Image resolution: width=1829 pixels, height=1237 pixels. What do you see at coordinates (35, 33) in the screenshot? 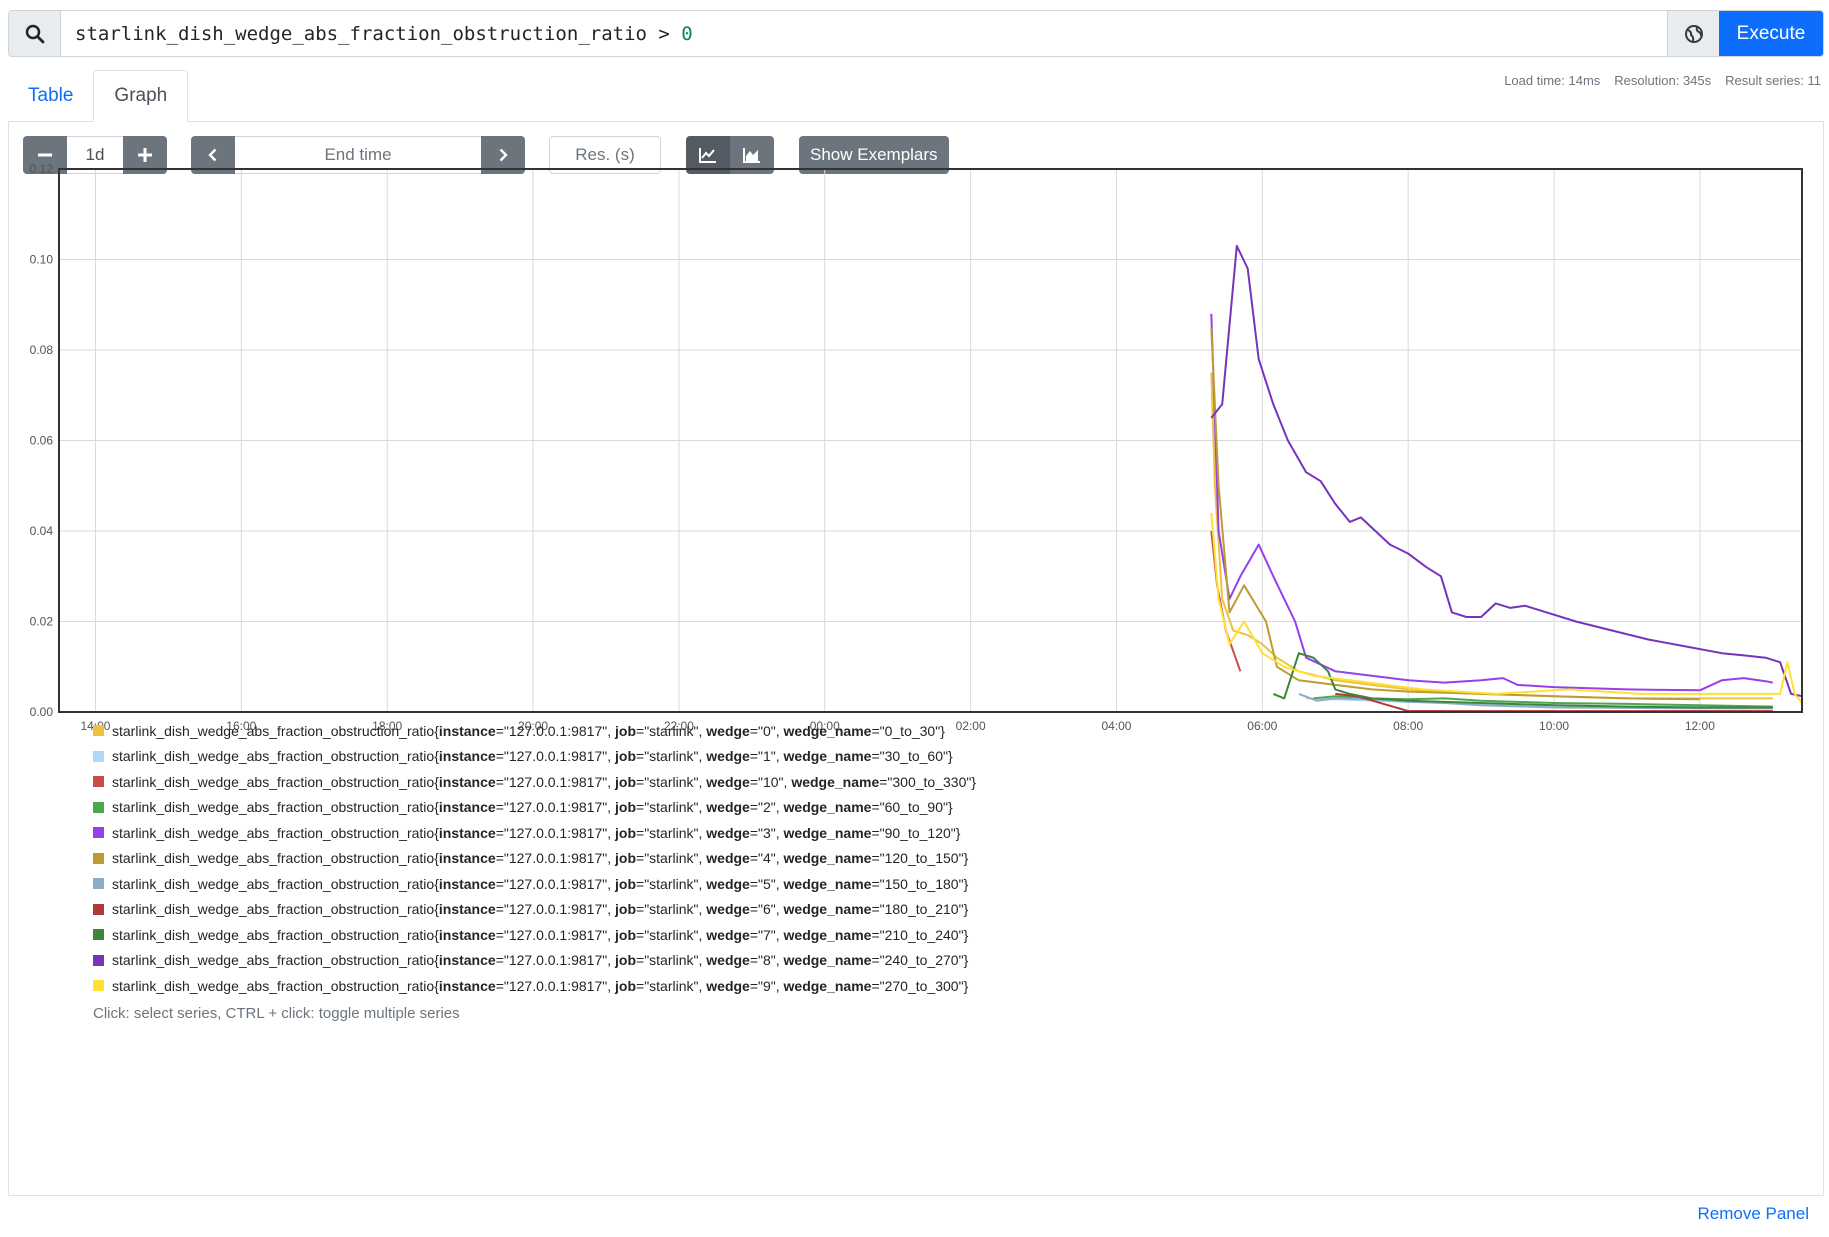
I see `search-icon` at bounding box center [35, 33].